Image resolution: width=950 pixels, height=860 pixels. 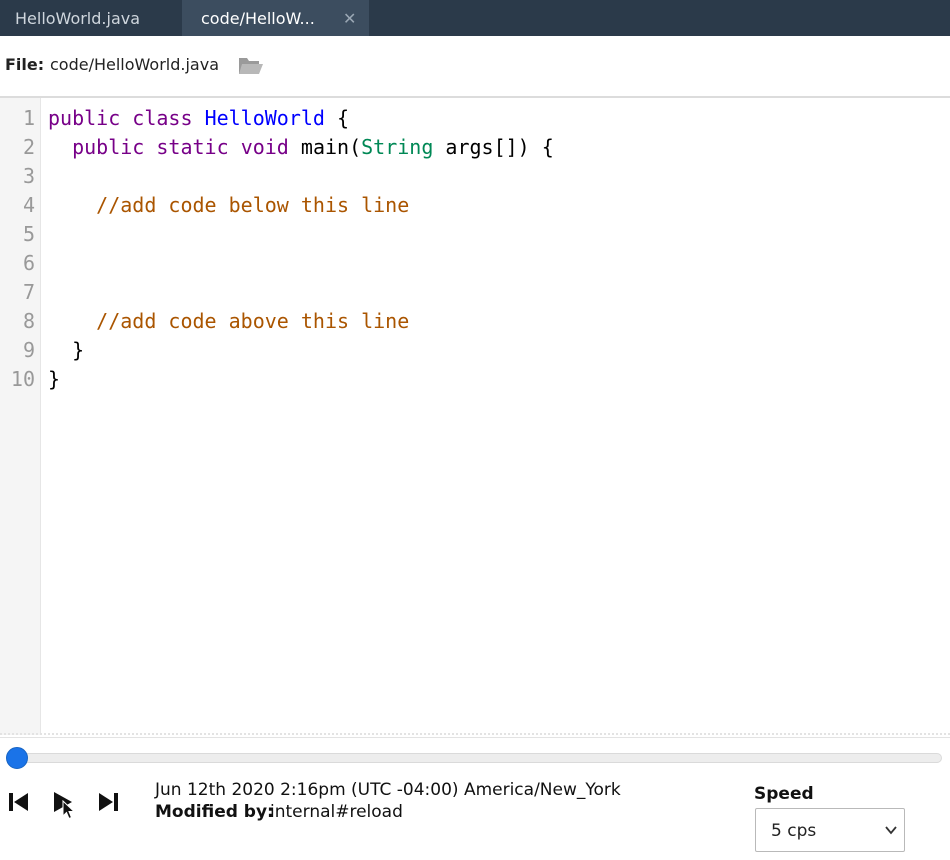 I want to click on code-token: //add code below this line, so click(x=253, y=205).